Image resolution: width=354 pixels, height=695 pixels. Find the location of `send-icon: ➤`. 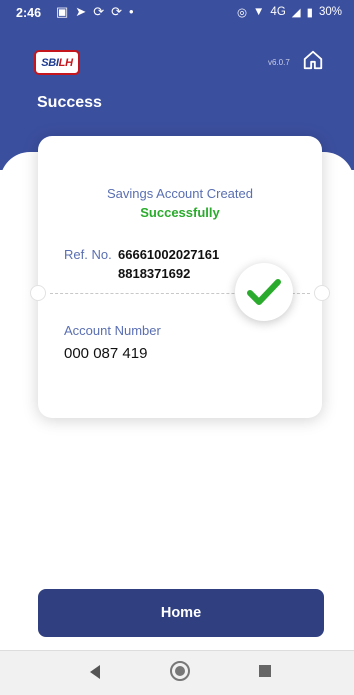

send-icon: ➤ is located at coordinates (81, 11).